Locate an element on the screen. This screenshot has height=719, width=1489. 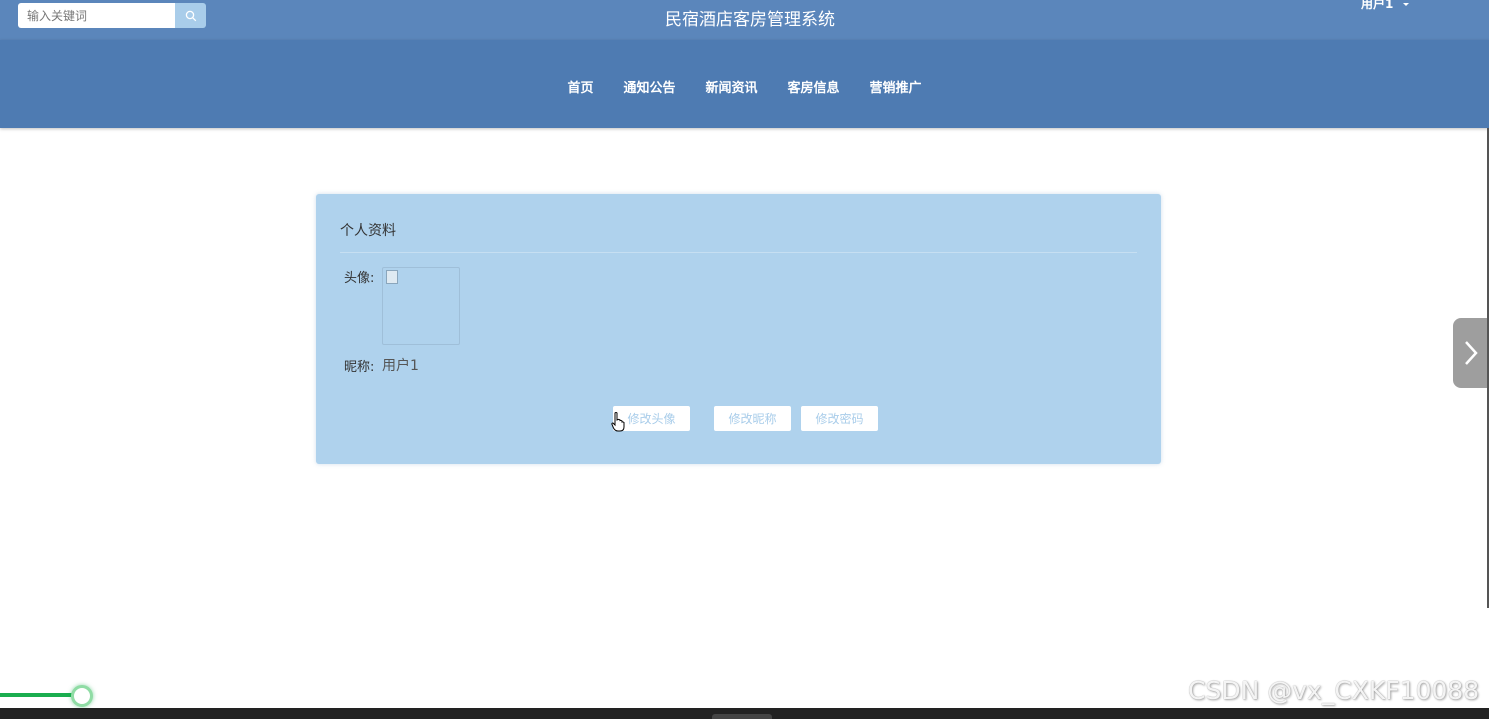
hand-cursor-icon is located at coordinates (618, 422).